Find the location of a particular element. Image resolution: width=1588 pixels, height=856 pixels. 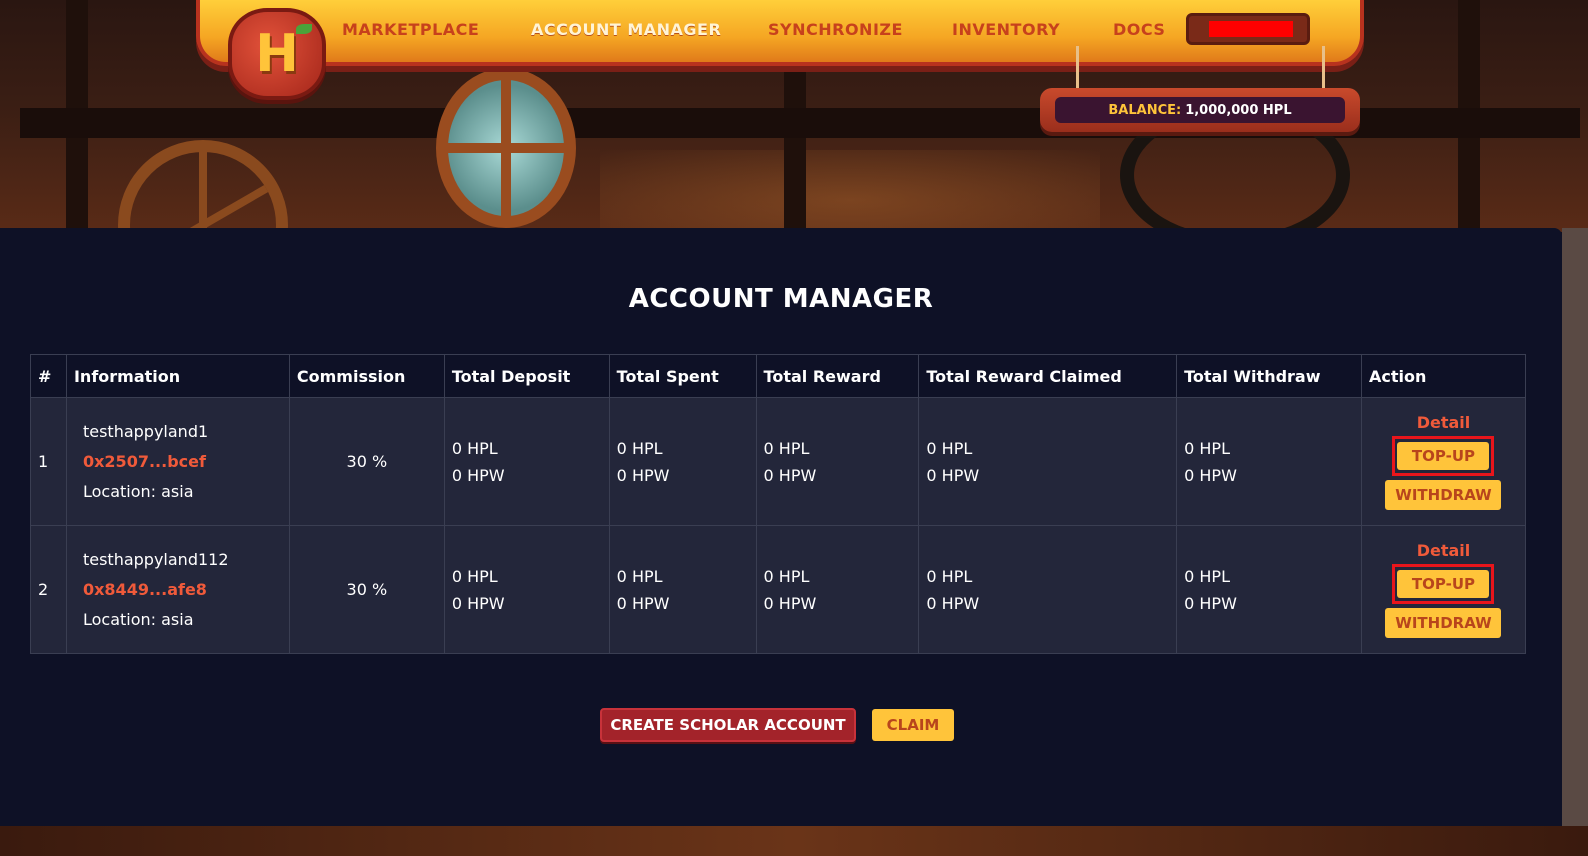

account-name: testhappyland112 is located at coordinates (155, 559).